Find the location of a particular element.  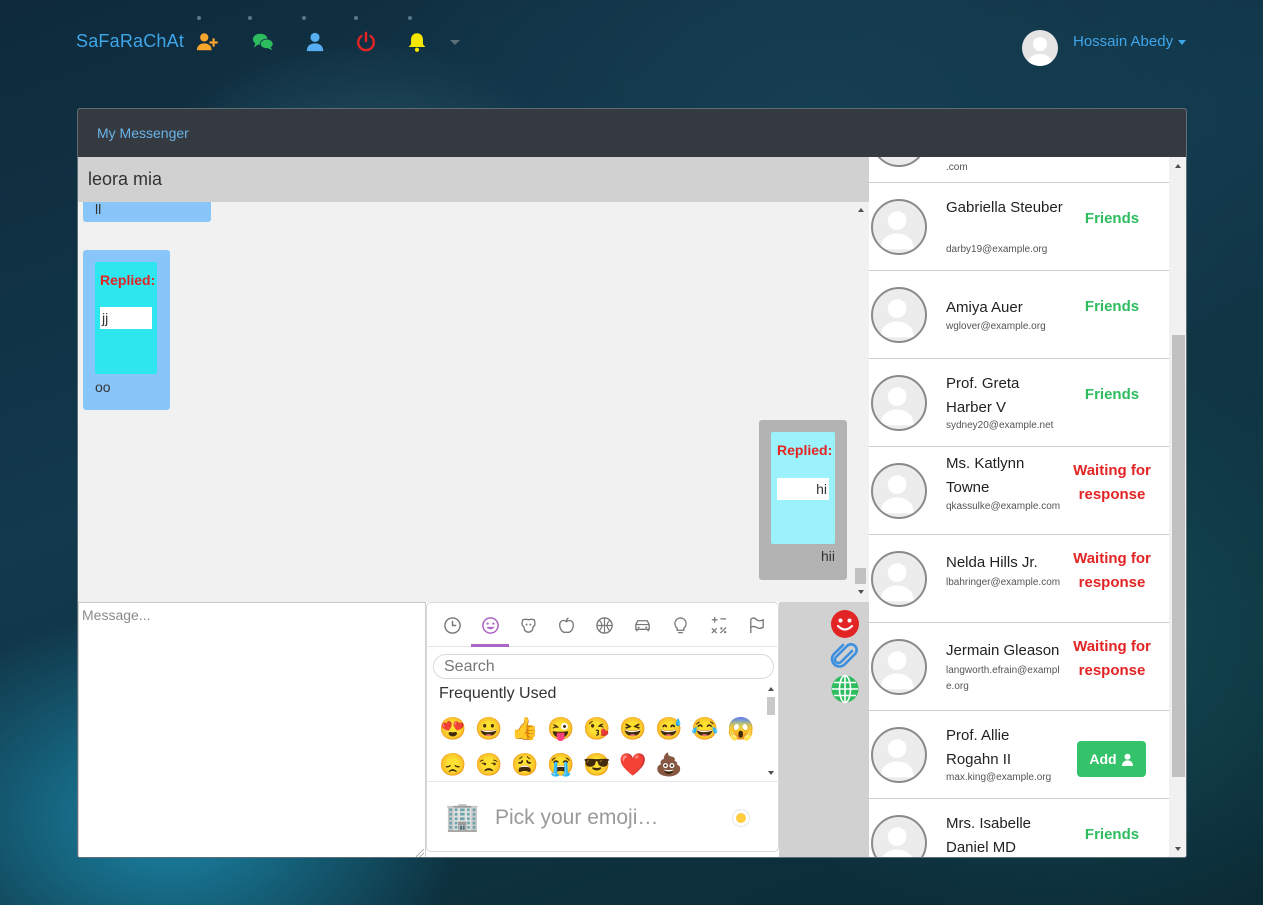

message-input is located at coordinates (252, 730).